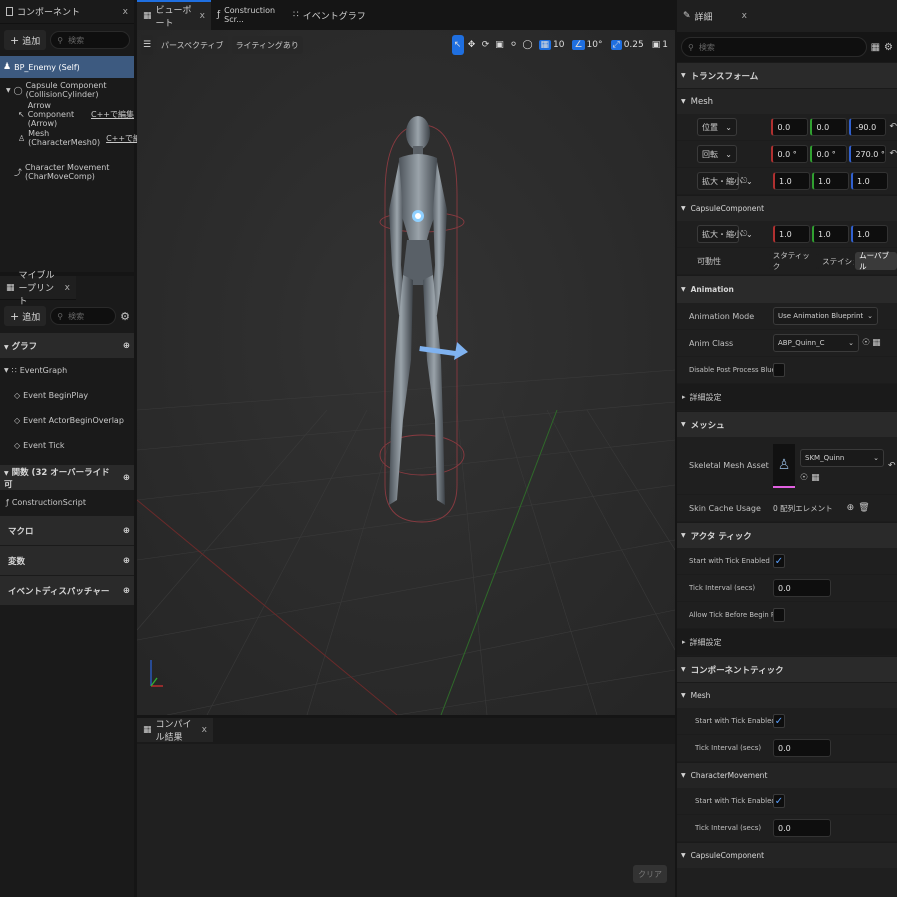 The image size is (897, 897). I want to click on event-graph-item: ▼ ∷ EventGraph, so click(67, 370).